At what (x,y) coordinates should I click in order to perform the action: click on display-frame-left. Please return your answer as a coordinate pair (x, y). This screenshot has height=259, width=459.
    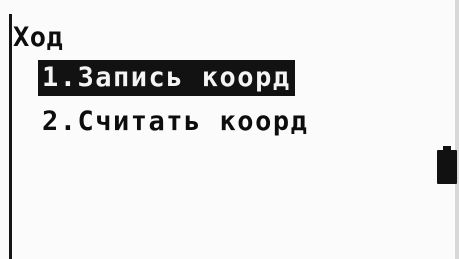
    Looking at the image, I should click on (10, 136).